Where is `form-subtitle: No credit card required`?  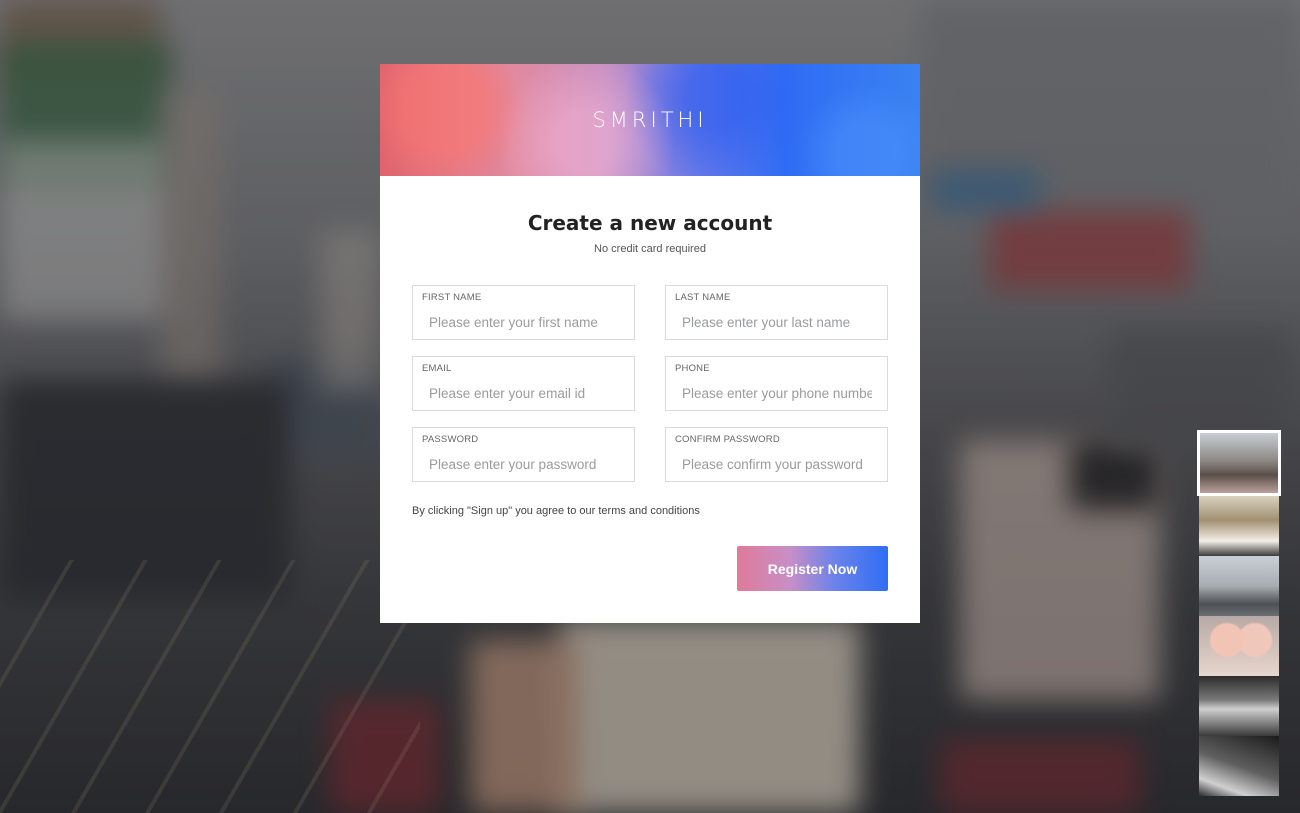
form-subtitle: No credit card required is located at coordinates (650, 249).